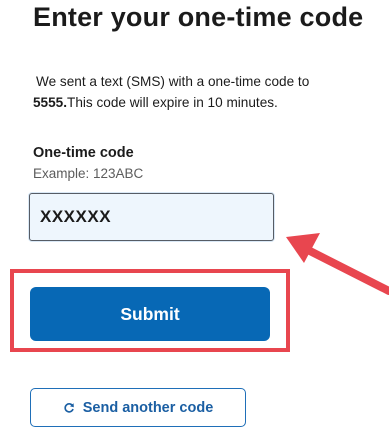  What do you see at coordinates (69, 407) in the screenshot?
I see `refresh-icon` at bounding box center [69, 407].